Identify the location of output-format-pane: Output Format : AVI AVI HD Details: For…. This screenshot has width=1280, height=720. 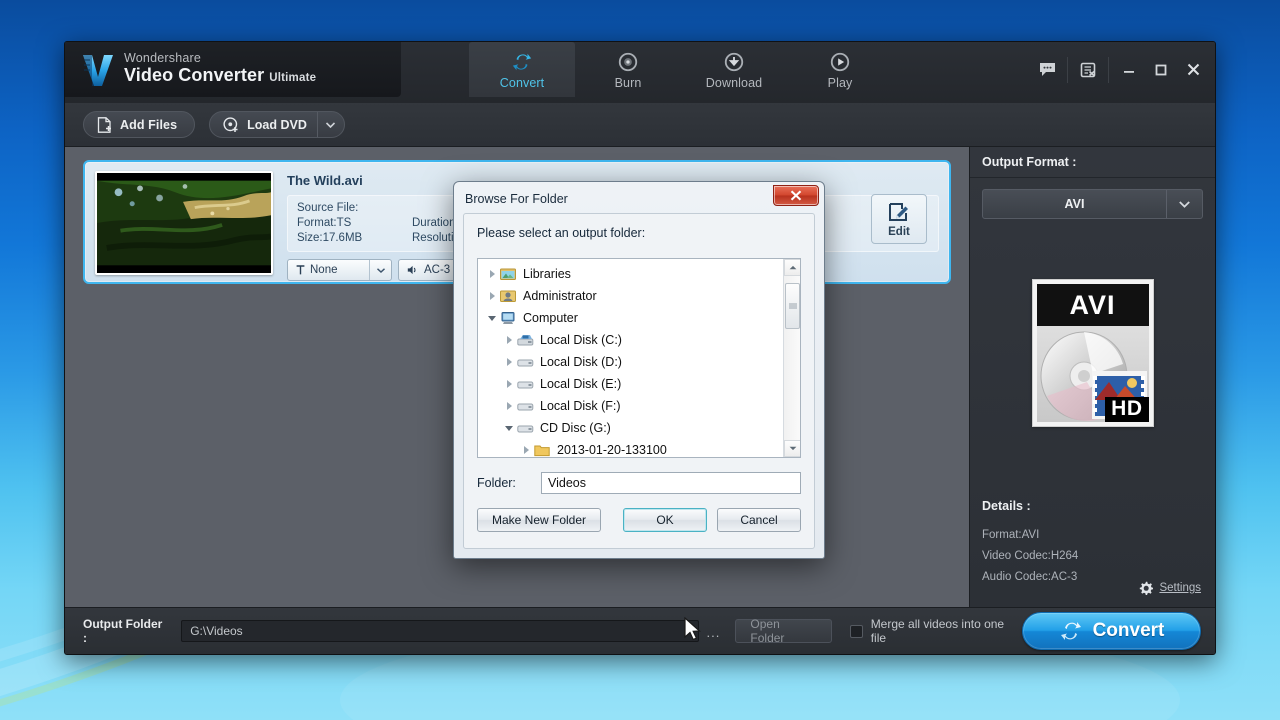
(1092, 377).